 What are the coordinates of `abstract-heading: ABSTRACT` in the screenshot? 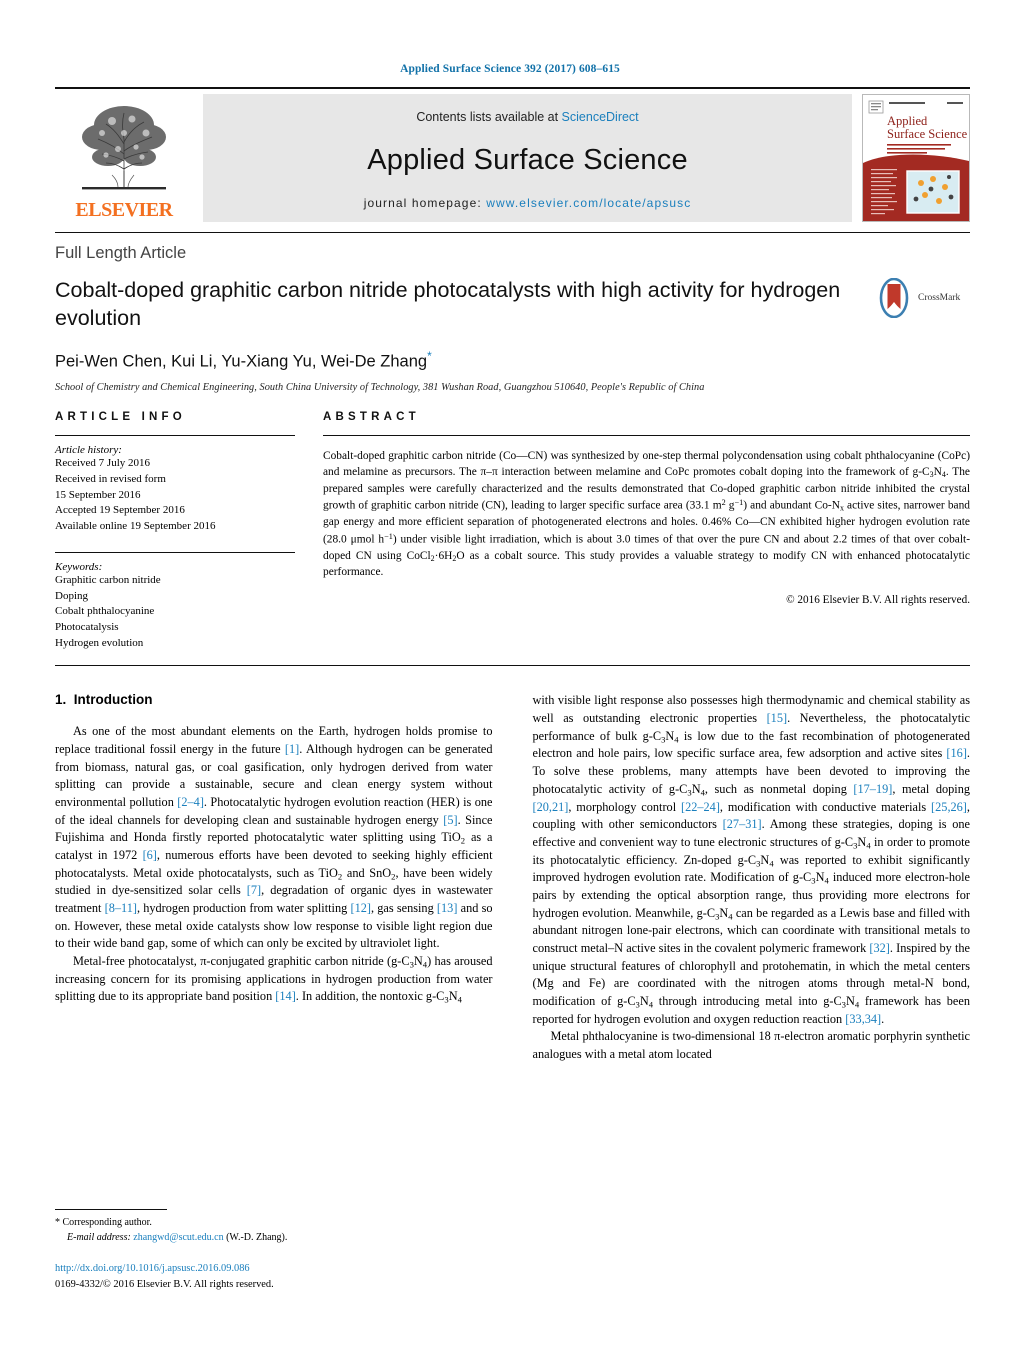 It's located at (371, 417).